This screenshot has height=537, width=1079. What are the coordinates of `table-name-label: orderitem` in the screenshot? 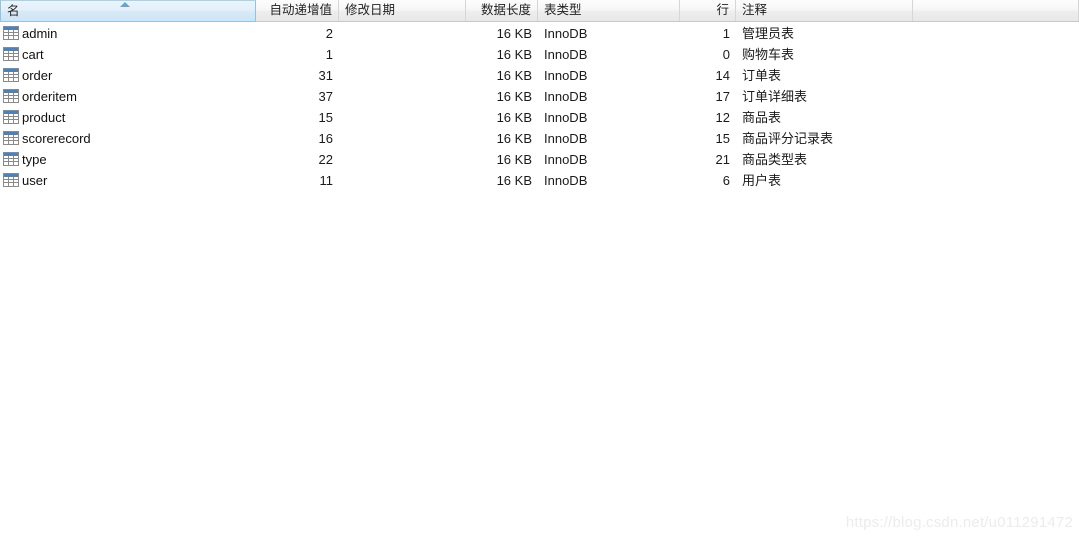 It's located at (49, 96).